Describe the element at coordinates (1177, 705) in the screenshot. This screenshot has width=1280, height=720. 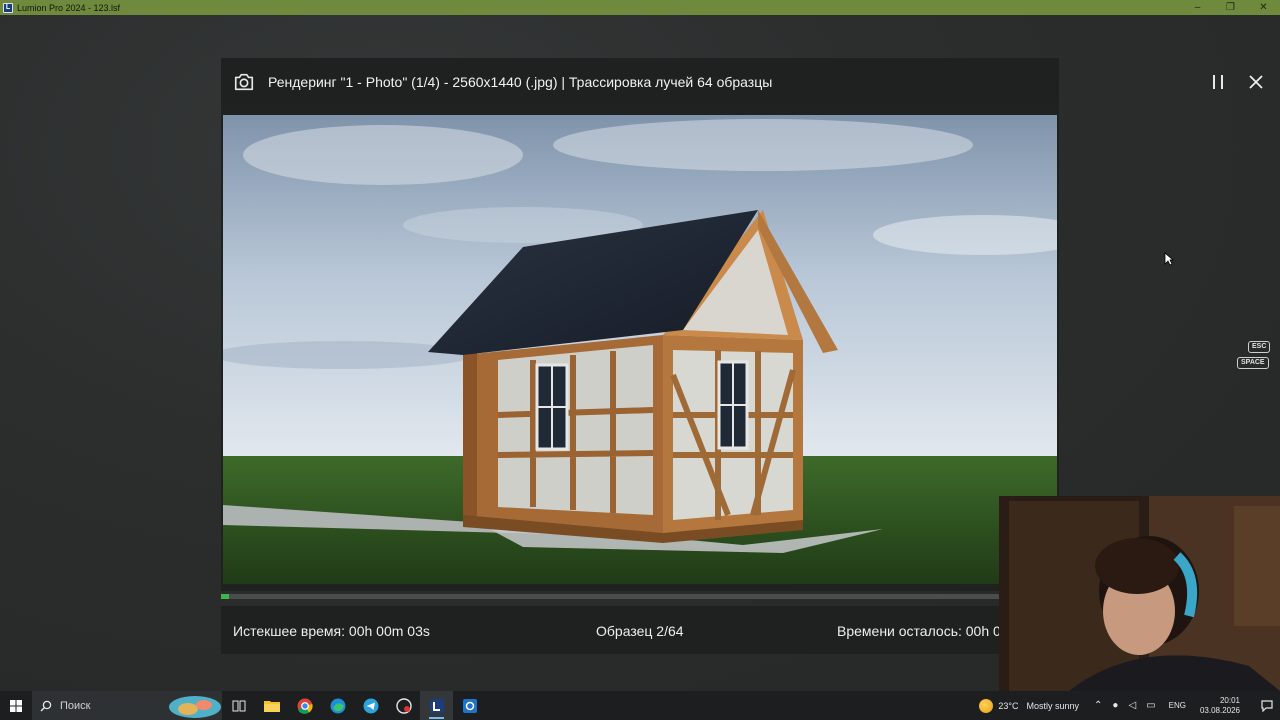
I see `language-indicator: ENG` at that location.